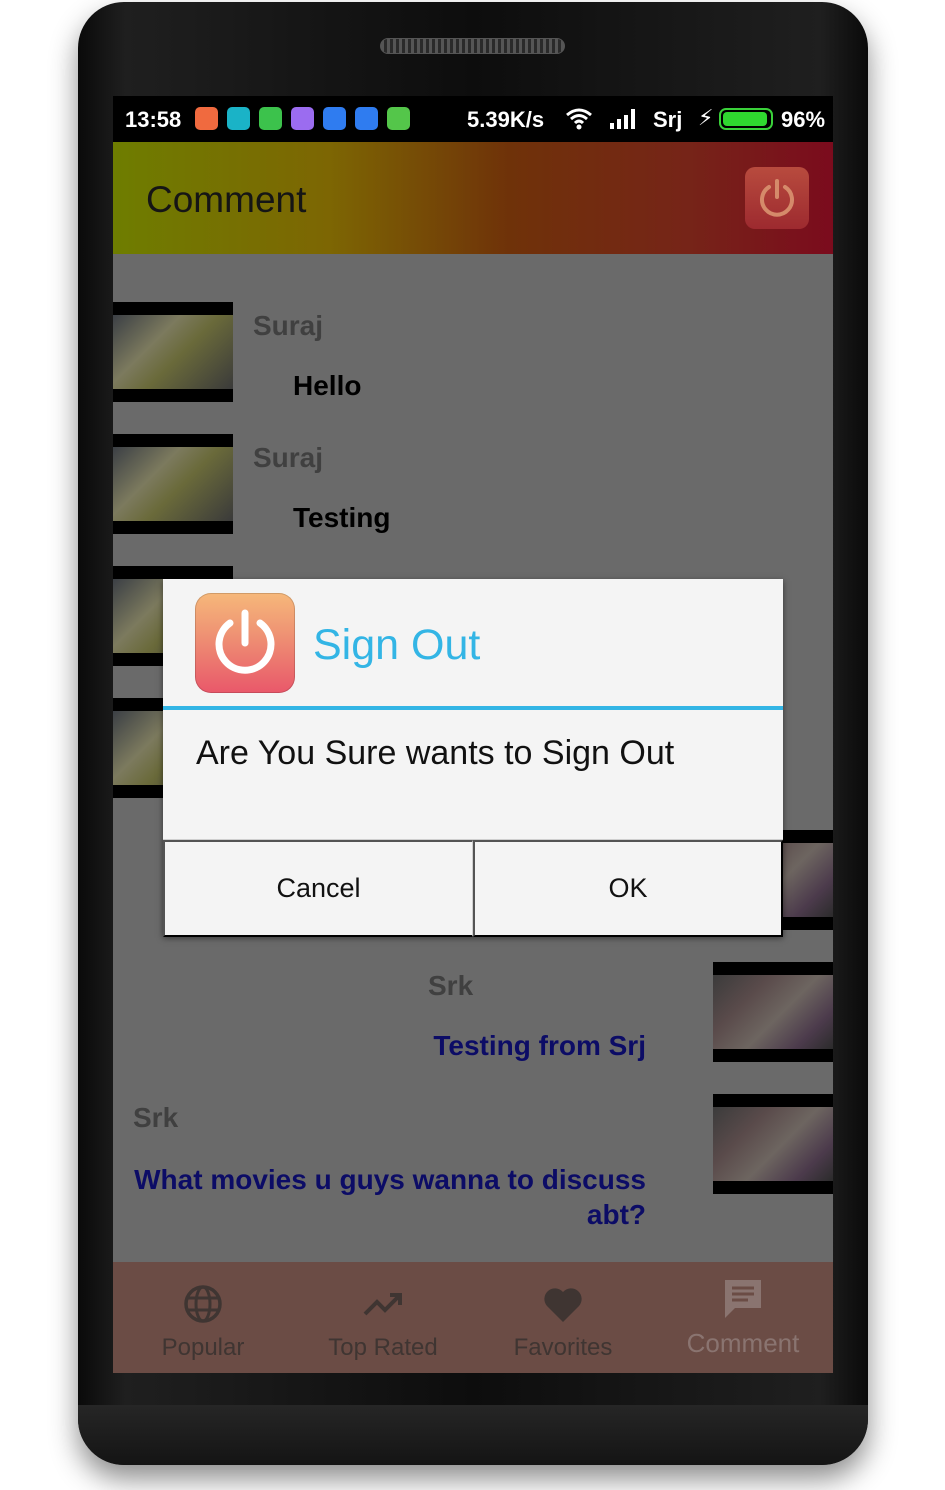 The width and height of the screenshot is (945, 1490). Describe the element at coordinates (579, 119) in the screenshot. I see `wifi-icon` at that location.